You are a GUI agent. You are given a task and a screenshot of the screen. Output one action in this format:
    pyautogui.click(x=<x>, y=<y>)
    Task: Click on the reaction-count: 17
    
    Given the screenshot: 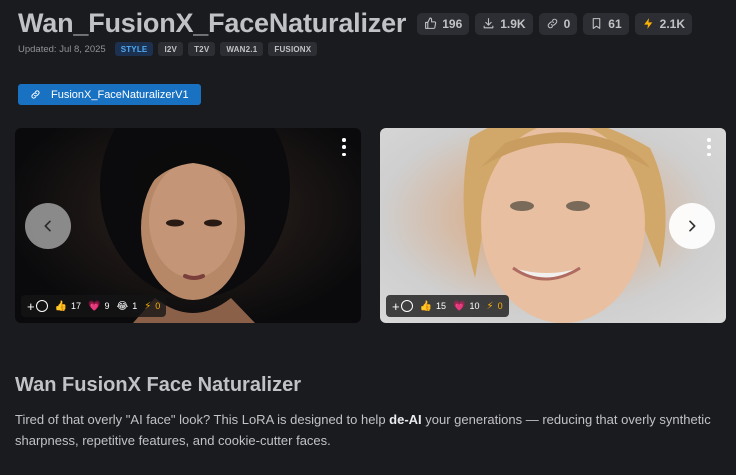 What is the action you would take?
    pyautogui.click(x=76, y=306)
    